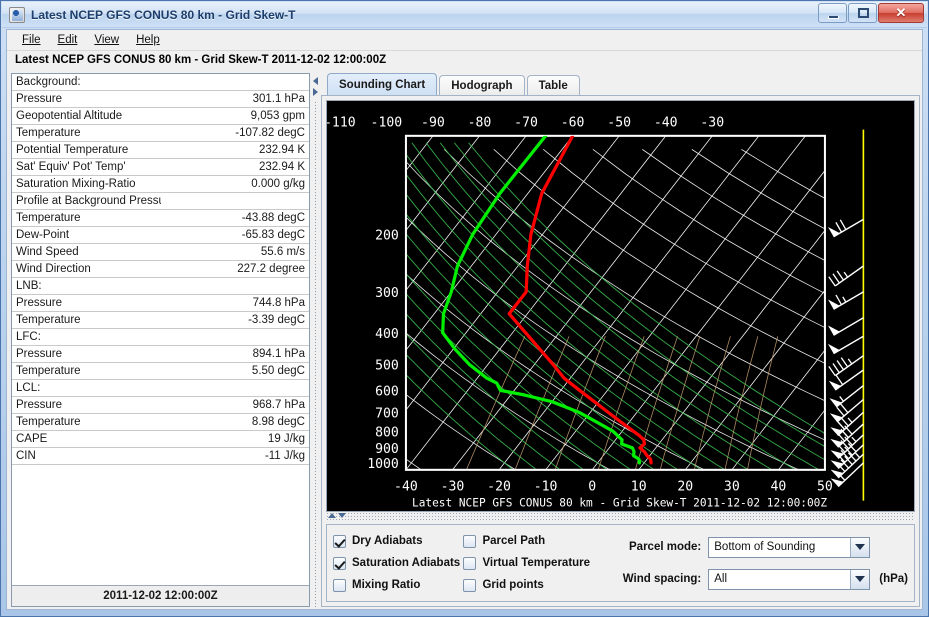 Image resolution: width=929 pixels, height=617 pixels. Describe the element at coordinates (387, 123) in the screenshot. I see `top-axis-tick: -100` at that location.